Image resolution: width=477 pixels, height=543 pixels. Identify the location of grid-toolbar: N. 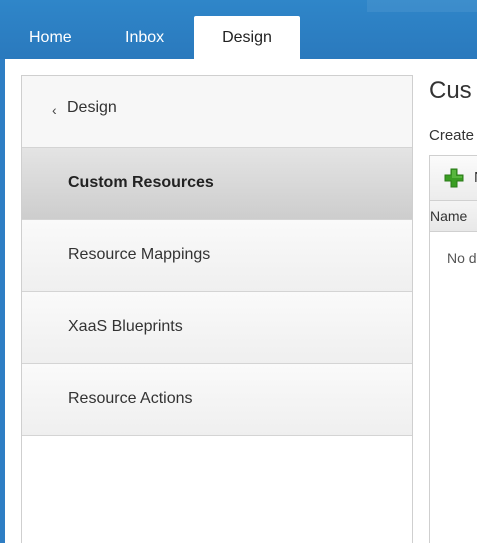
(453, 178).